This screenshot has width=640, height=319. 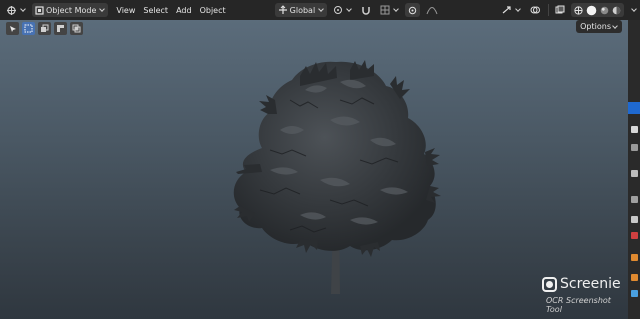 I want to click on snap-toggle, so click(x=366, y=10).